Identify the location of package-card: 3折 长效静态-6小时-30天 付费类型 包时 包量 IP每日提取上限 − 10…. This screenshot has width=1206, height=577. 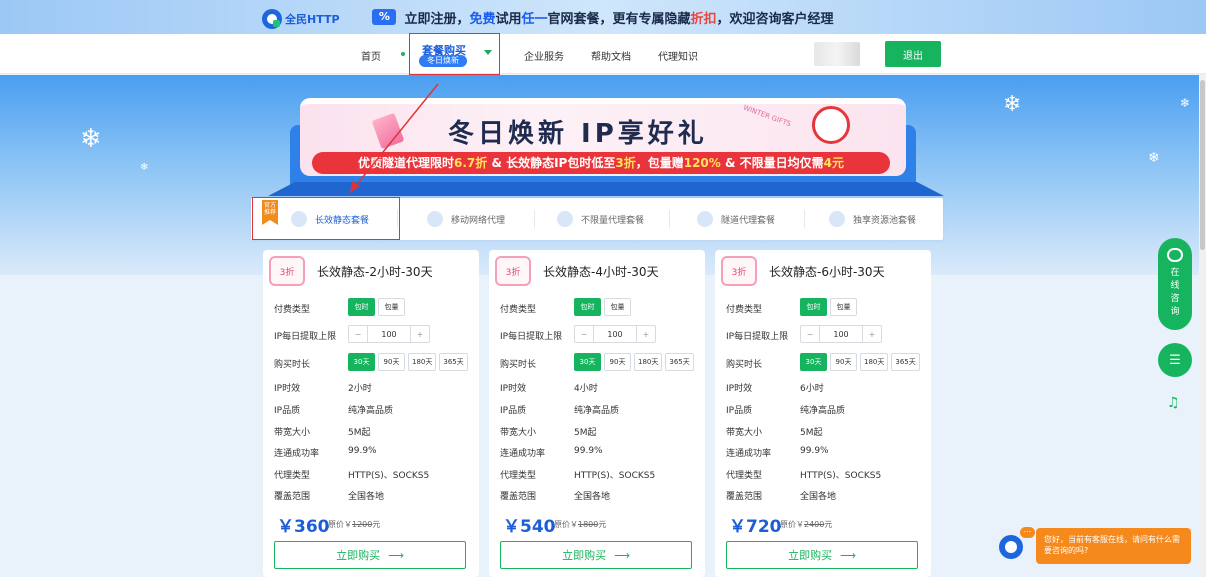
(823, 413).